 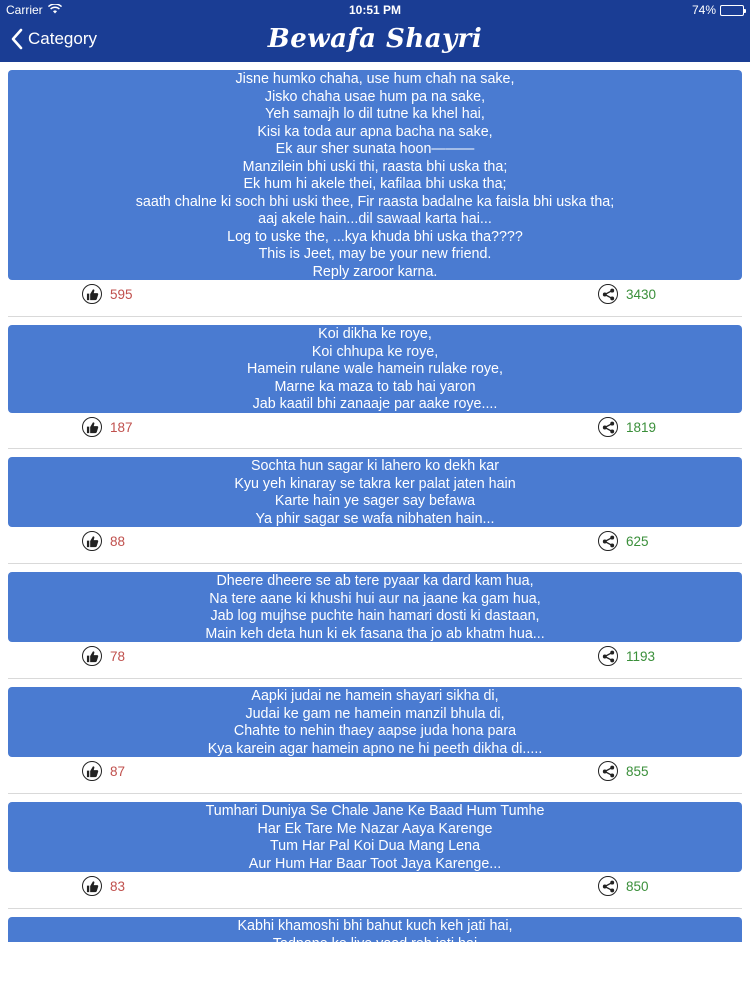 I want to click on shayri-line: Koi chhupa ke roye,, so click(x=375, y=351).